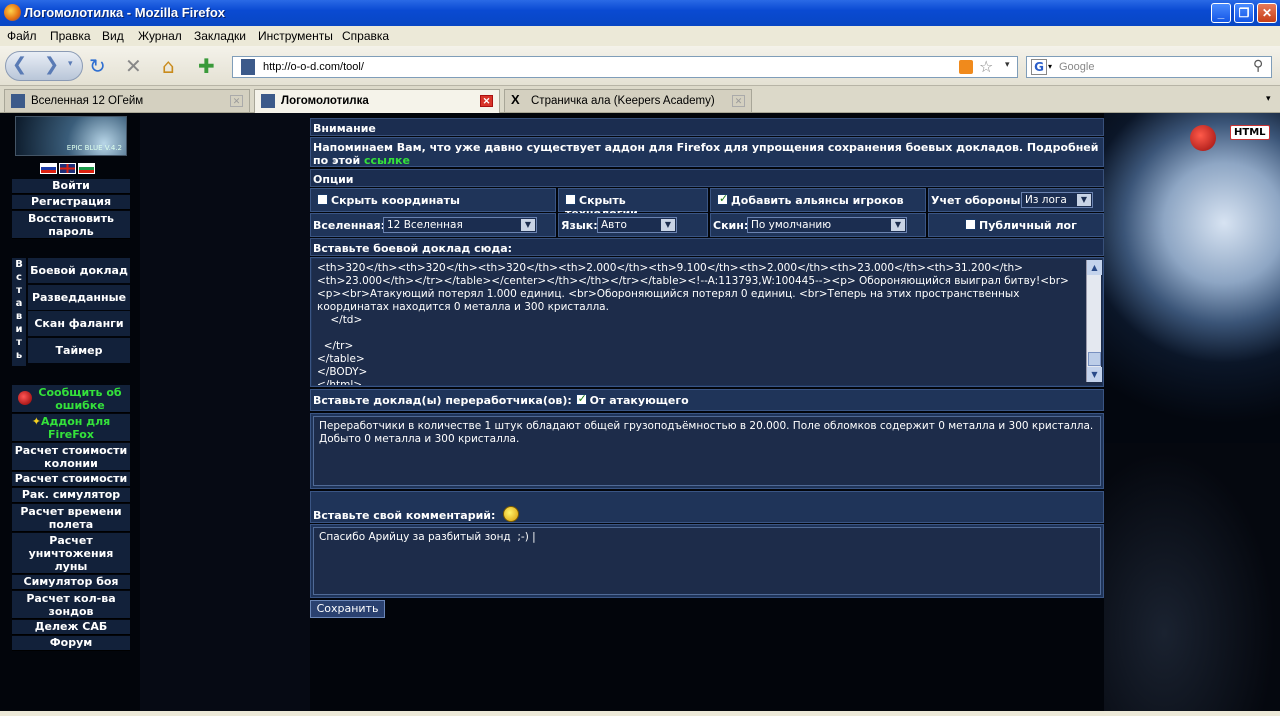 This screenshot has width=1280, height=716. What do you see at coordinates (970, 224) in the screenshot?
I see `public-log-checkbox` at bounding box center [970, 224].